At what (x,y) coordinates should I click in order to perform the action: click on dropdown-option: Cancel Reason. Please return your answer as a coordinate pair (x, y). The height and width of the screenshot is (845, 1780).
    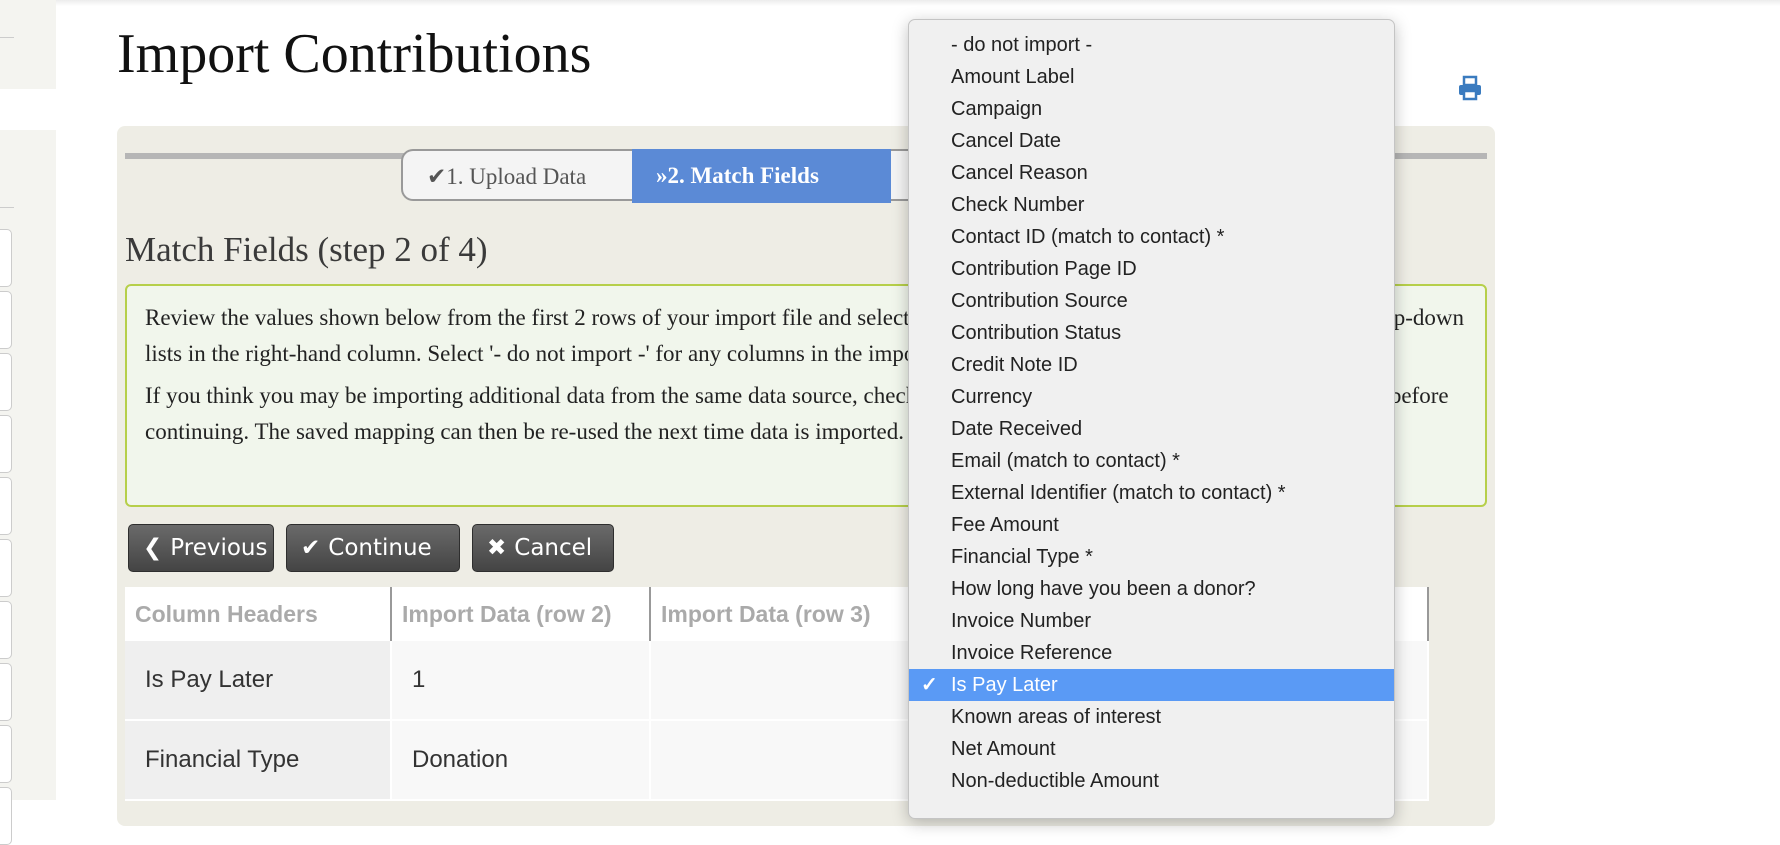
    Looking at the image, I should click on (1151, 173).